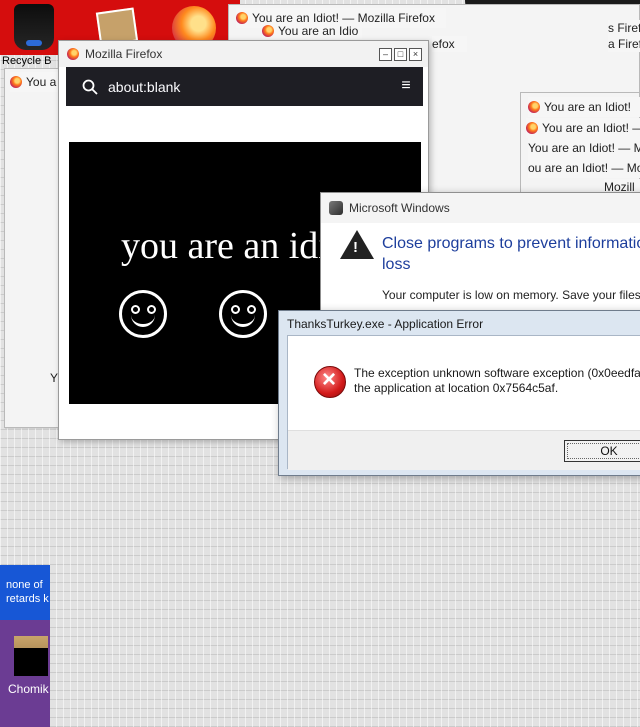 This screenshot has height=727, width=640. Describe the element at coordinates (385, 54) in the screenshot. I see `minimize-button: –` at that location.